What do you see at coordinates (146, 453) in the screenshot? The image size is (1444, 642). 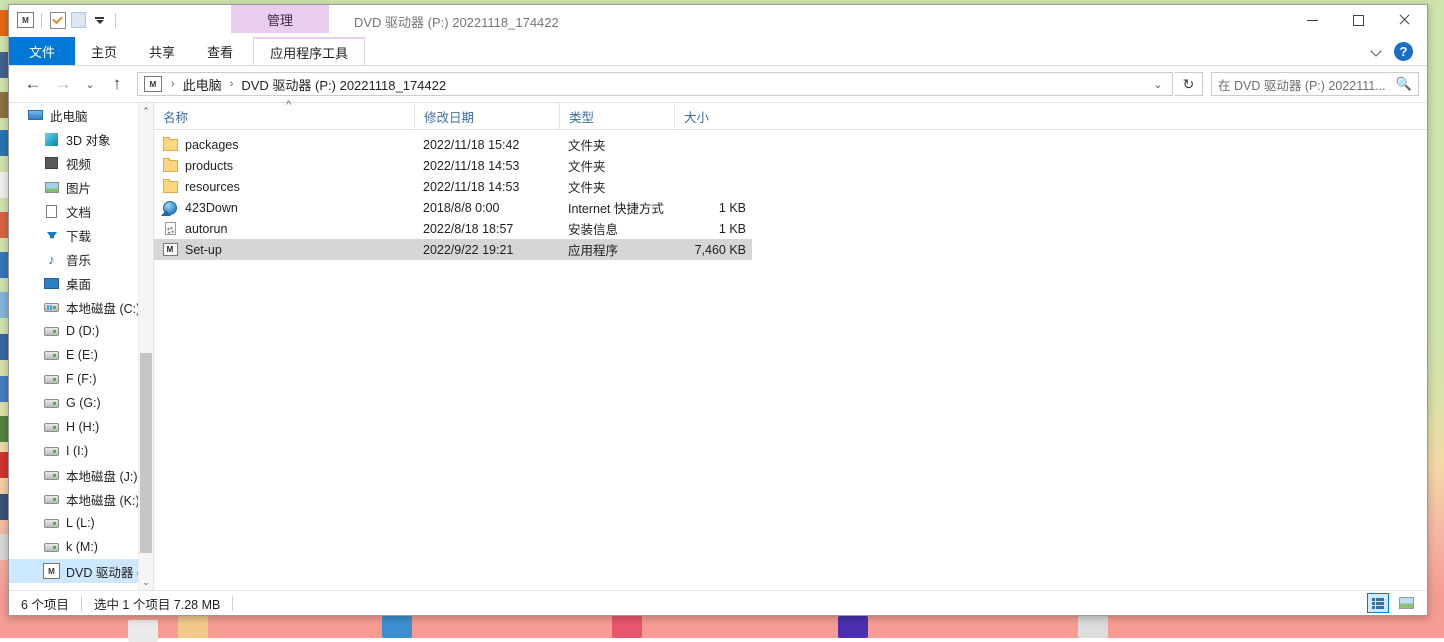 I see `scrollbar-thumb` at bounding box center [146, 453].